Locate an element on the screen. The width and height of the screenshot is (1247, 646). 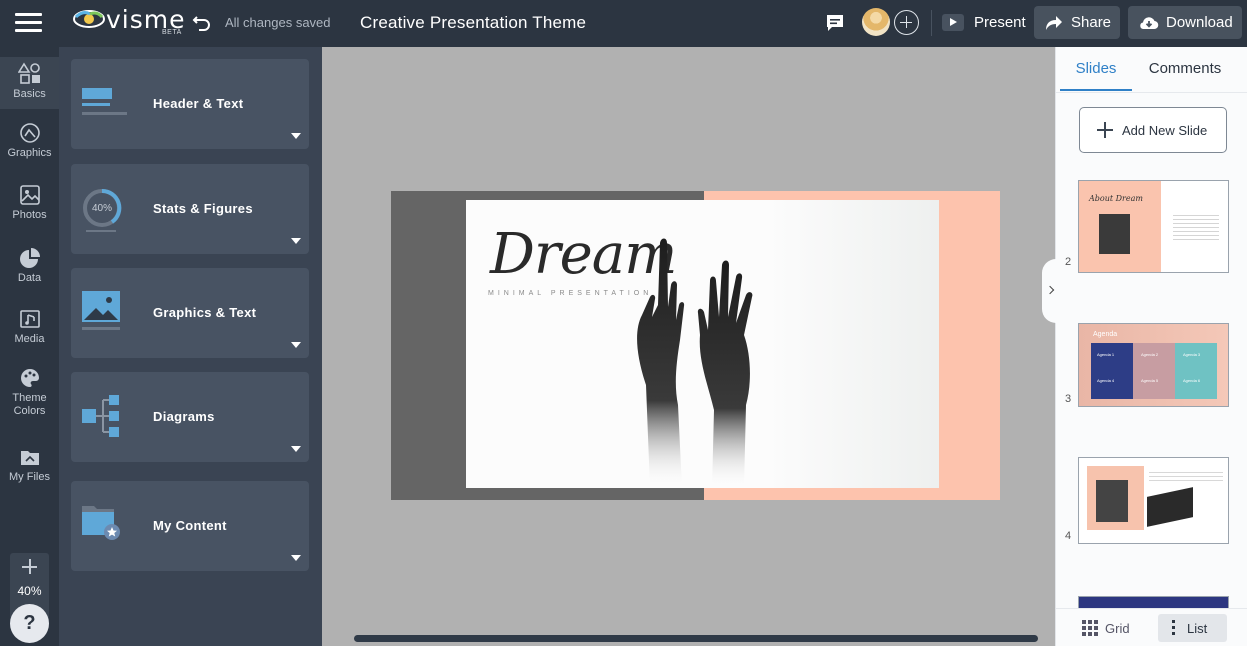
slide-thumbnail-2: About Dream is located at coordinates (1153, 226).